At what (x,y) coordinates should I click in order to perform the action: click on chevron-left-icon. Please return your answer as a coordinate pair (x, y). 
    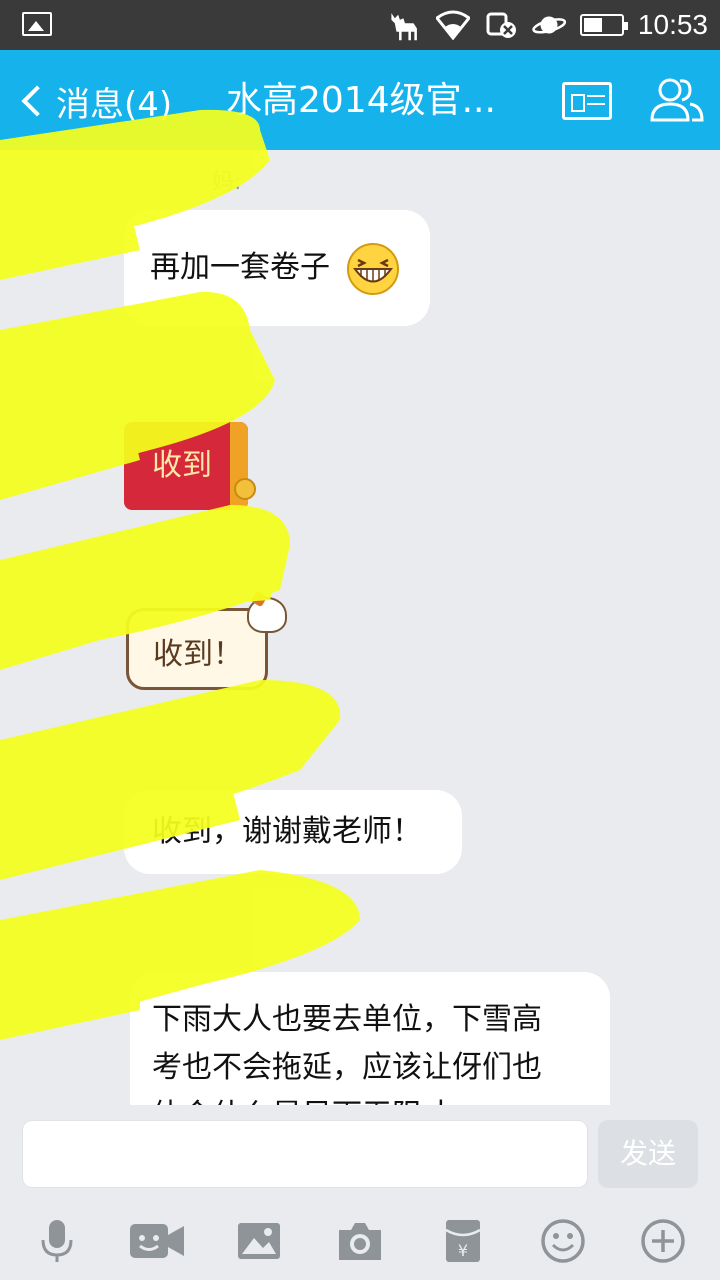
    Looking at the image, I should click on (37, 101).